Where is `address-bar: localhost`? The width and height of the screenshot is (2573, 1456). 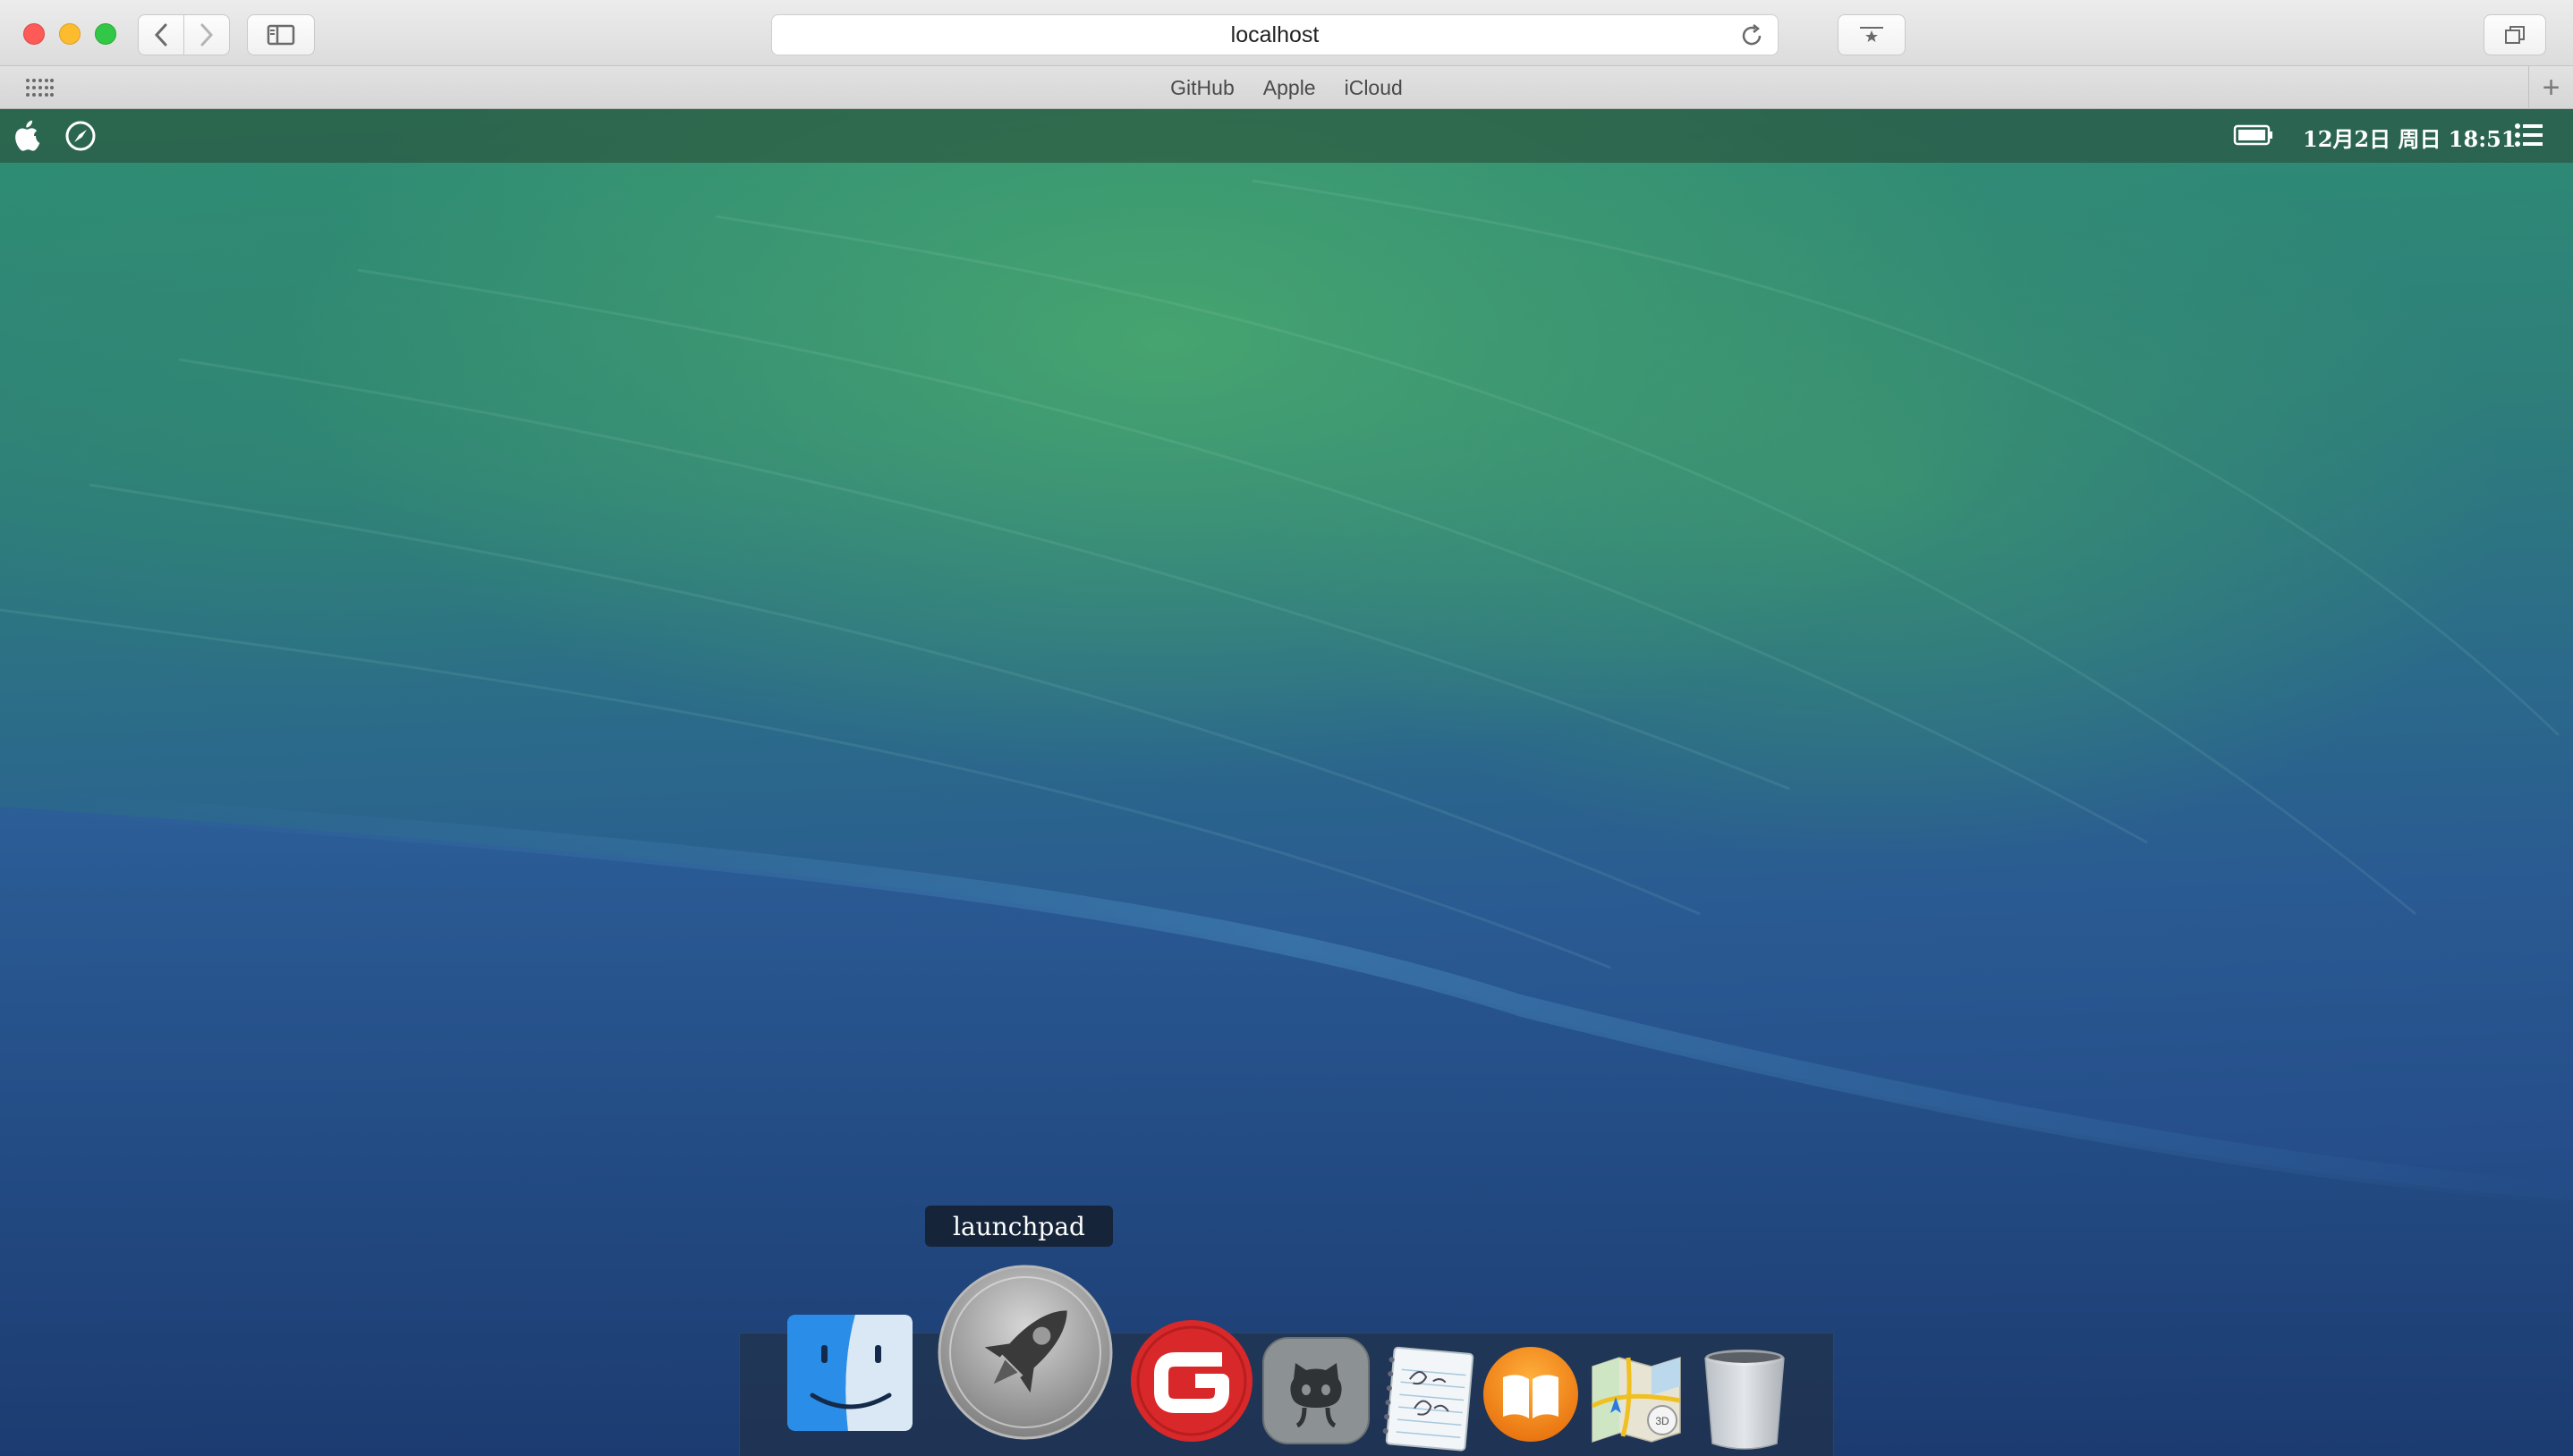 address-bar: localhost is located at coordinates (1275, 34).